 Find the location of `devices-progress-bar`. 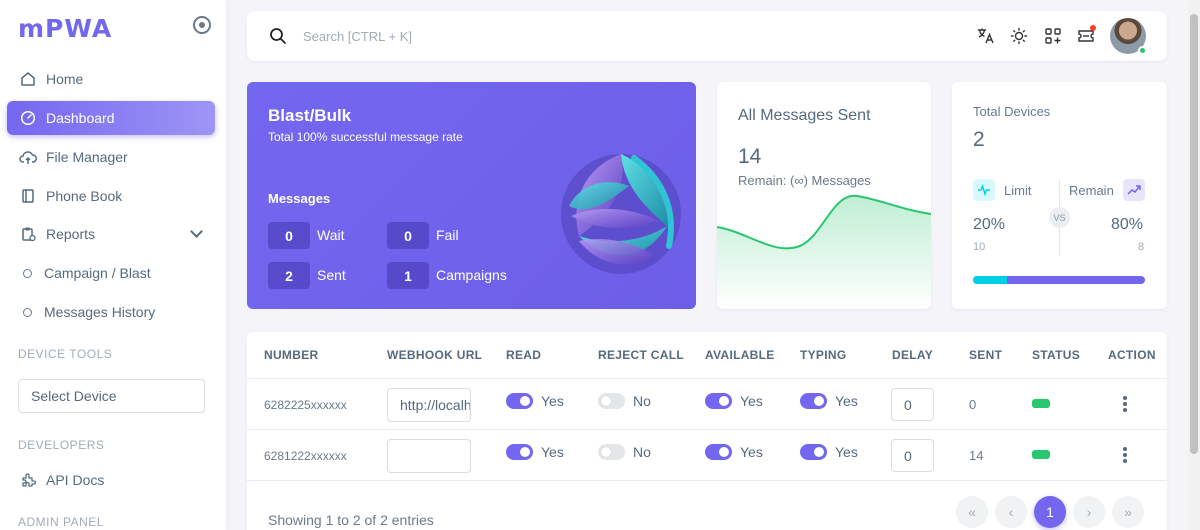

devices-progress-bar is located at coordinates (1059, 280).